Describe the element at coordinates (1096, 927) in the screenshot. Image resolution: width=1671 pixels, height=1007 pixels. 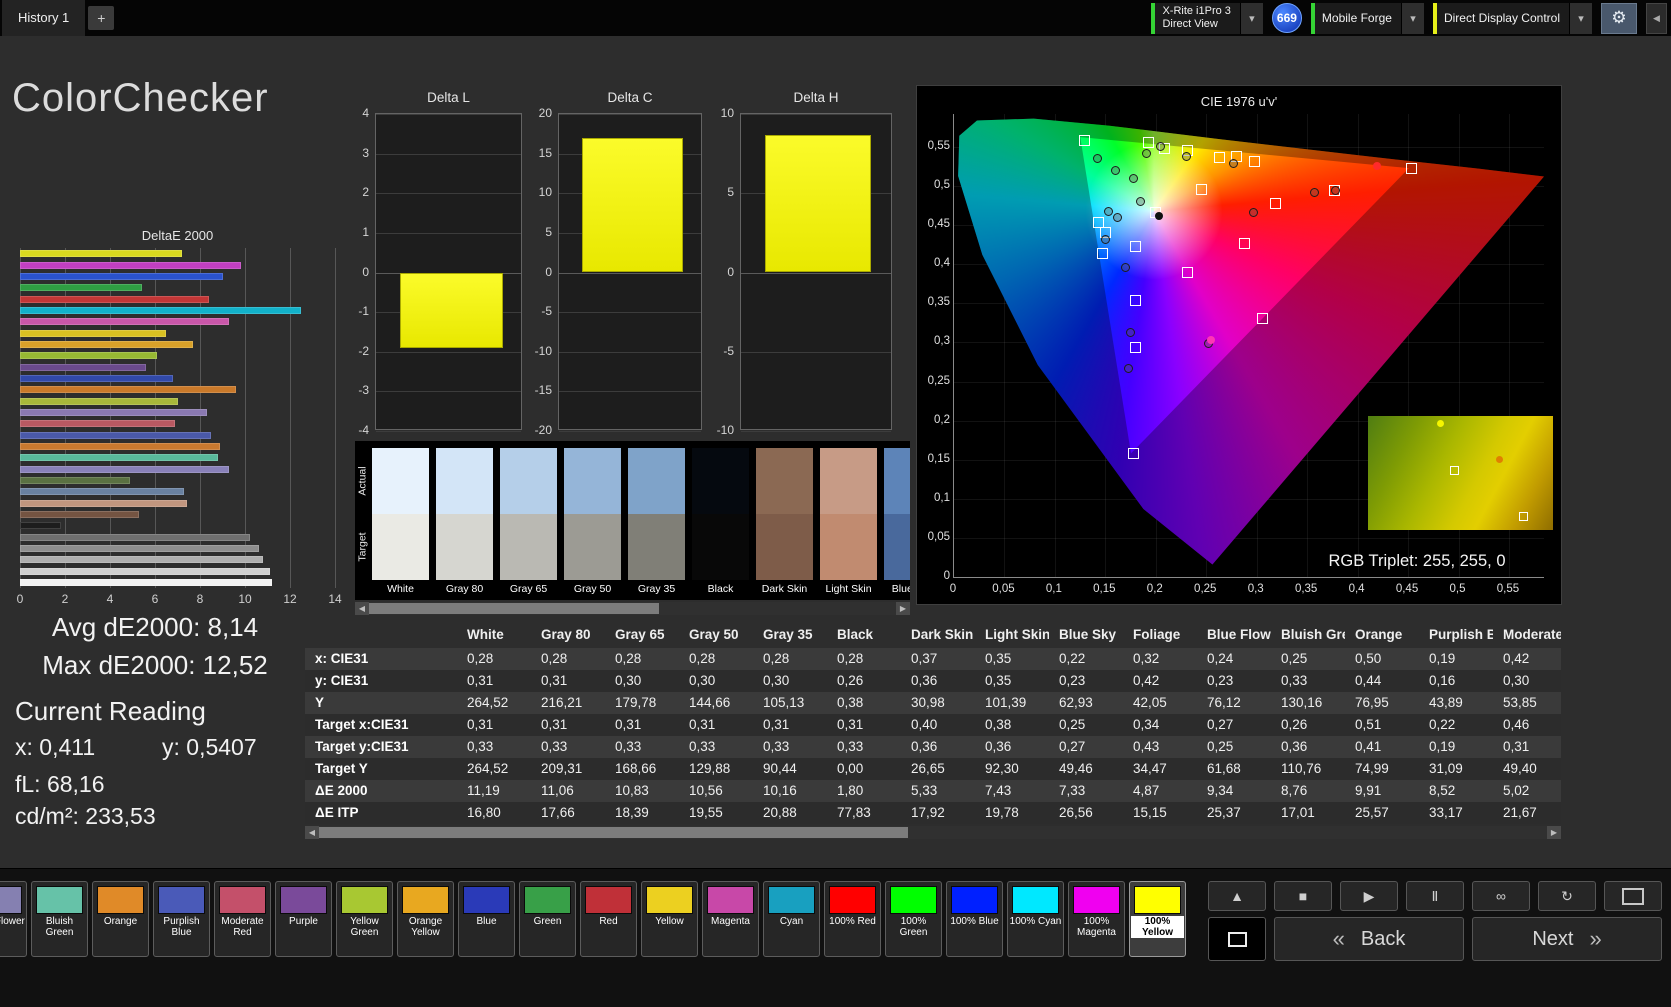
I see `patch-button-label: 100% Magenta` at that location.